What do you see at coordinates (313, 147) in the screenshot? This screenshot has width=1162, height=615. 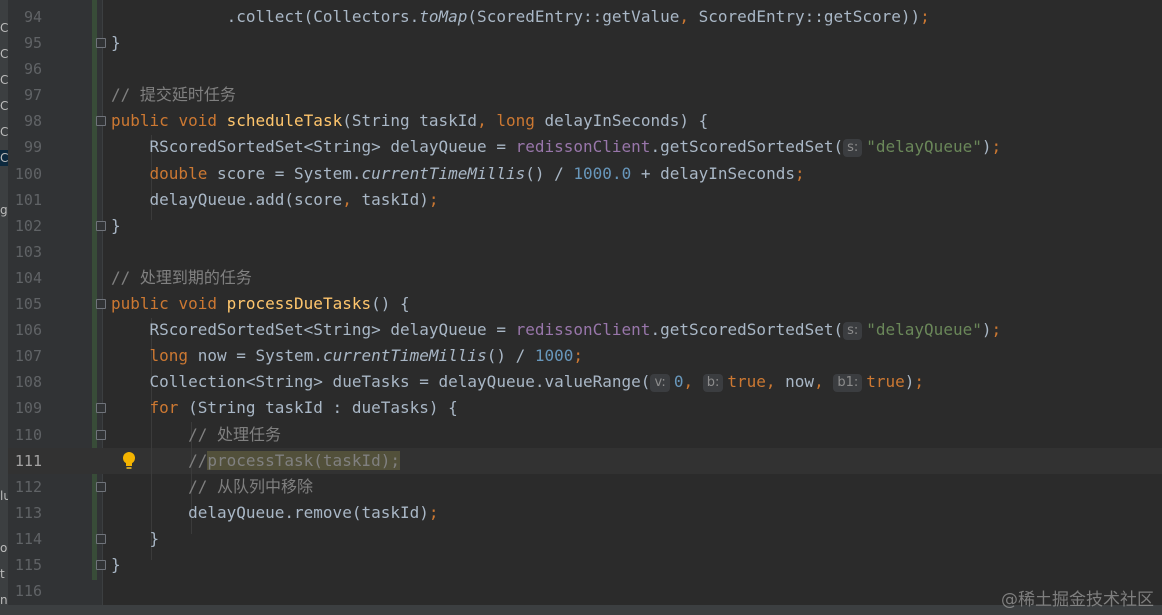 I see `code-token: RScoredSortedSet<String> delayQueue =` at bounding box center [313, 147].